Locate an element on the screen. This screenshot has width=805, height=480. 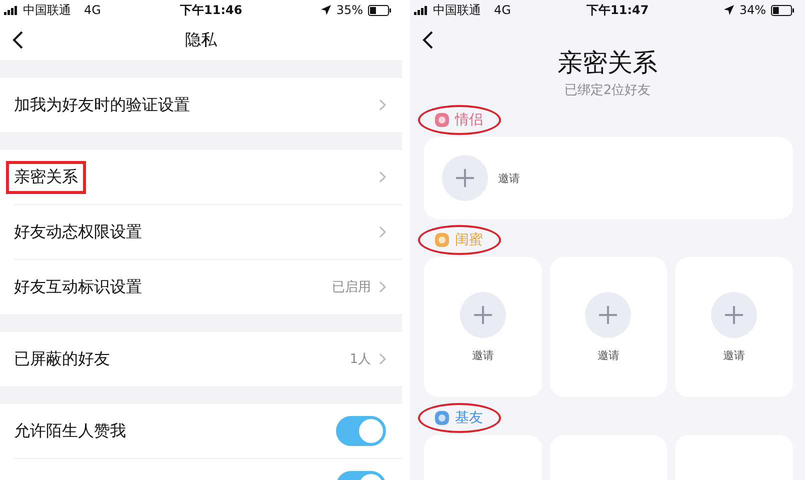
row-label: 亲密关系 is located at coordinates (46, 177).